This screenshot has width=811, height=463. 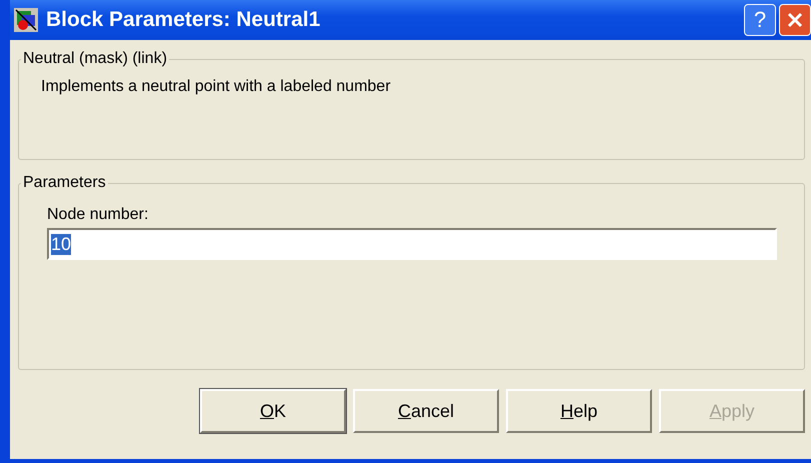 What do you see at coordinates (184, 20) in the screenshot?
I see `window-title: Block Parameters: Neutral1` at bounding box center [184, 20].